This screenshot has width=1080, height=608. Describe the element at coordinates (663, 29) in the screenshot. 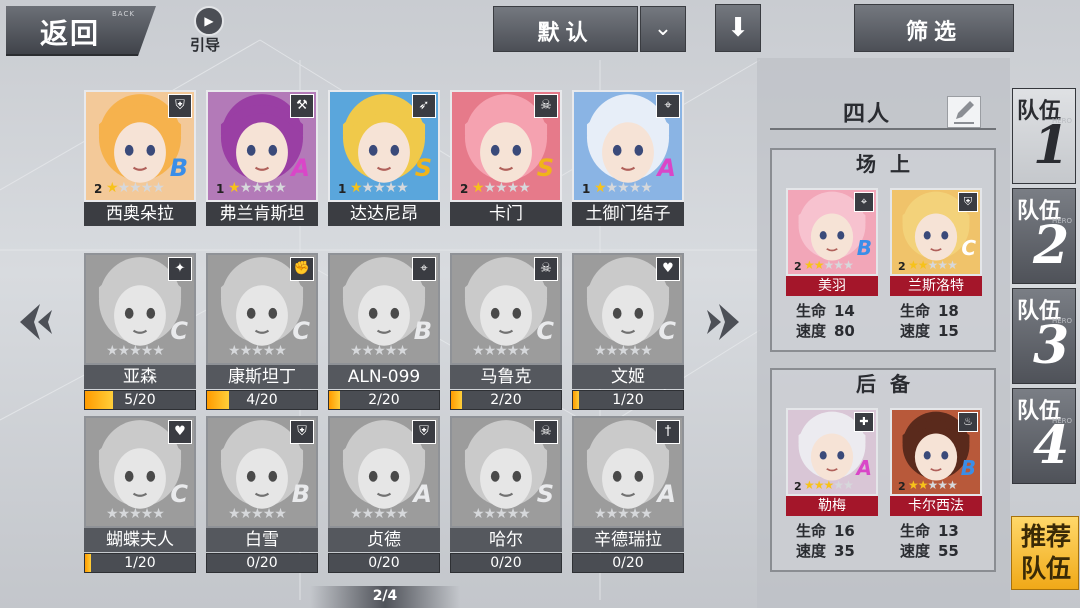

I see `chevron-down-icon: ⌄` at that location.